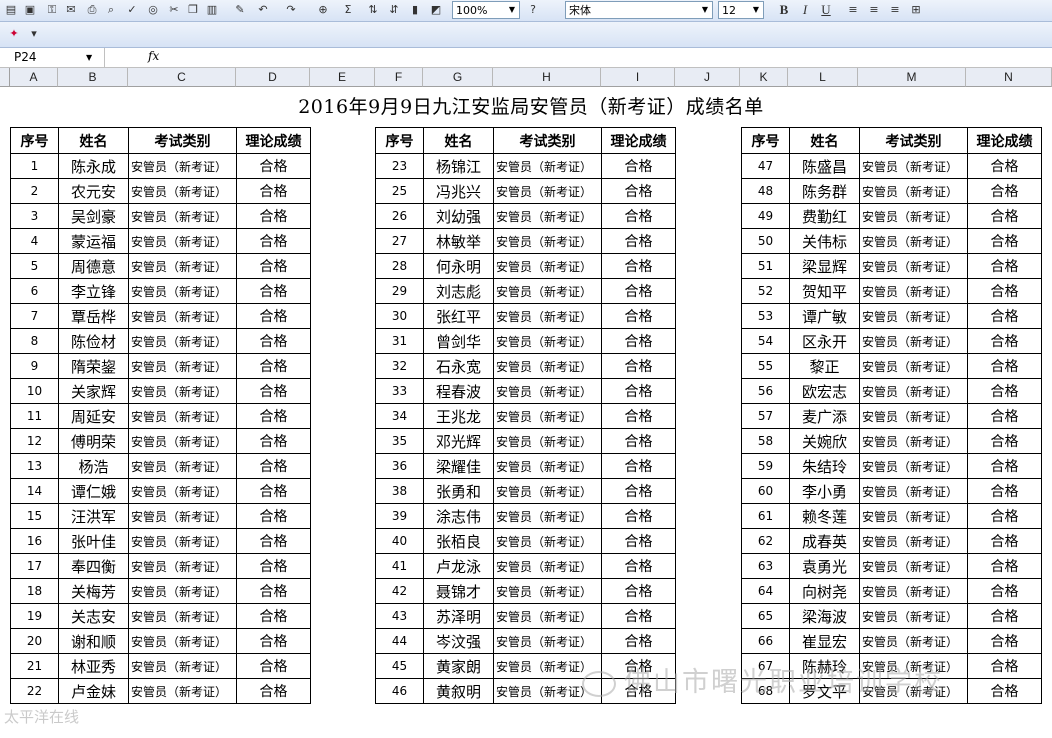 The height and width of the screenshot is (738, 1052). Describe the element at coordinates (486, 10) in the screenshot. I see `zoom-select: 100% ▼` at that location.